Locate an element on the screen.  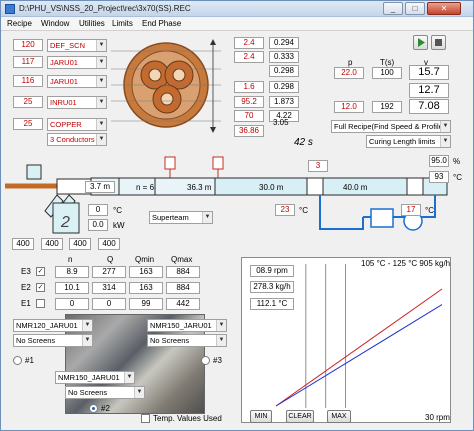
play-icon is located at coordinates (421, 42).